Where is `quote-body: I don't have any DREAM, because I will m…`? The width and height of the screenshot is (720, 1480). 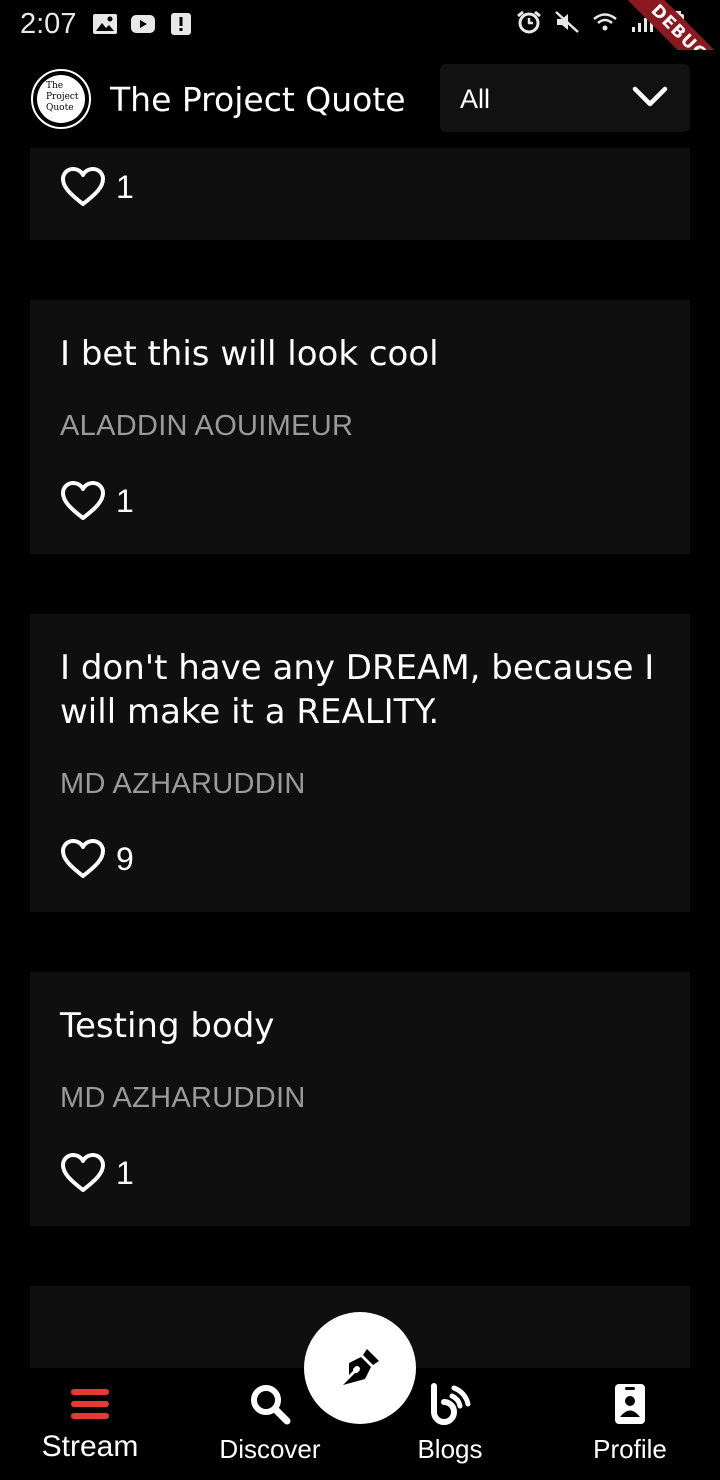 quote-body: I don't have any DREAM, because I will m… is located at coordinates (357, 690).